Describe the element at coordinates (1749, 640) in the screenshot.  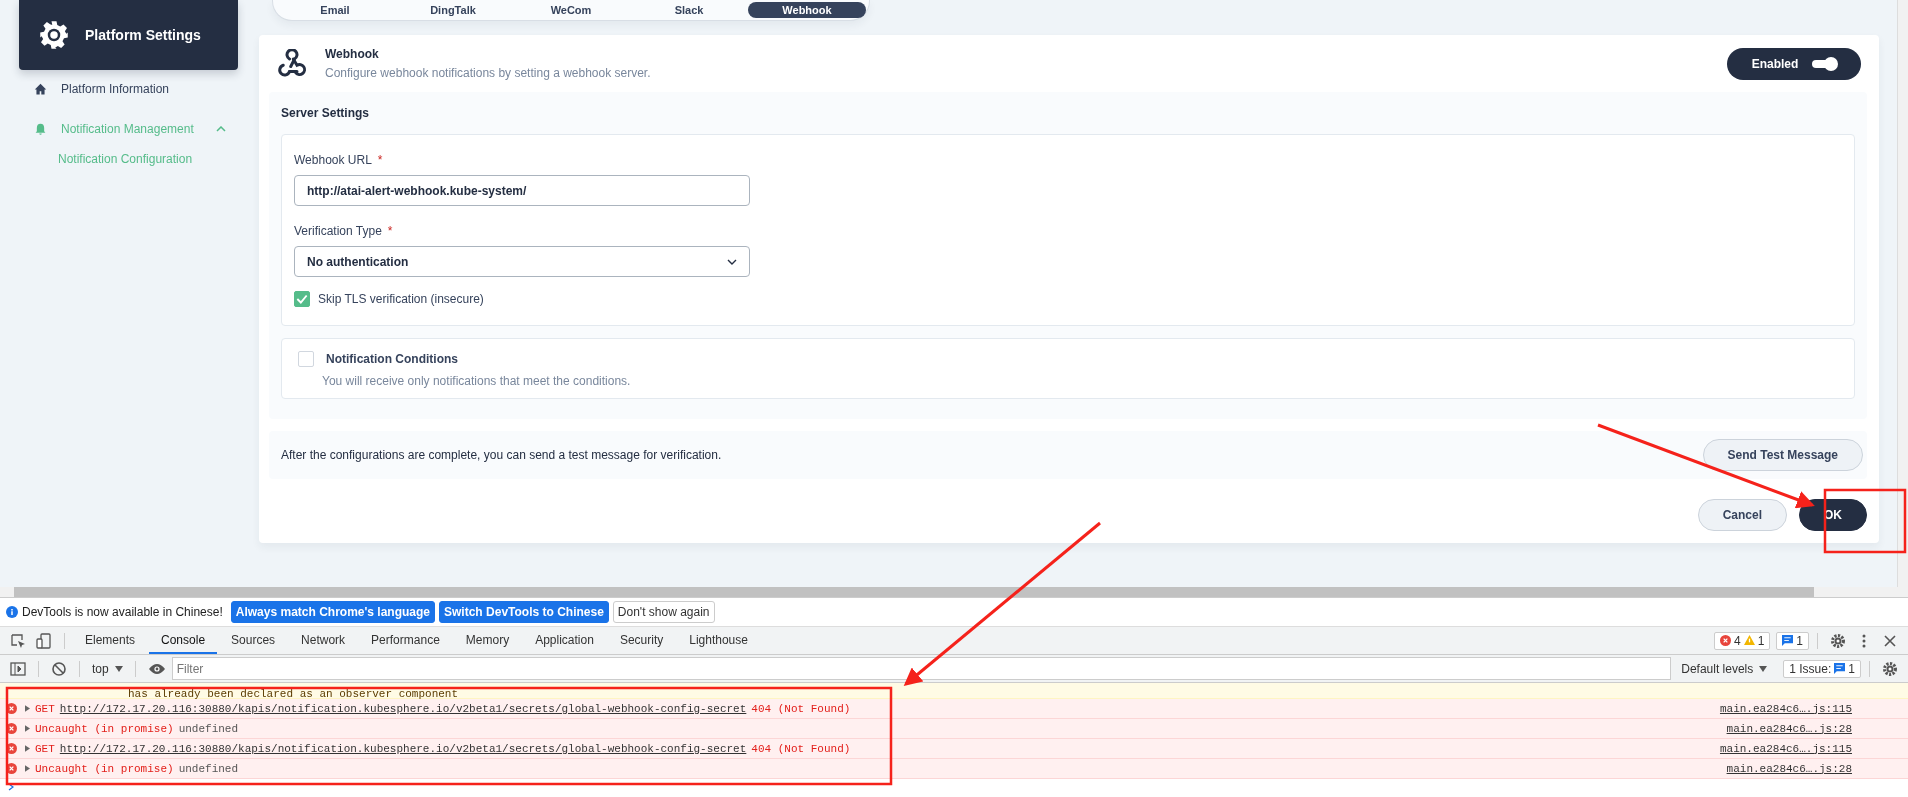
I see `warning-icon` at that location.